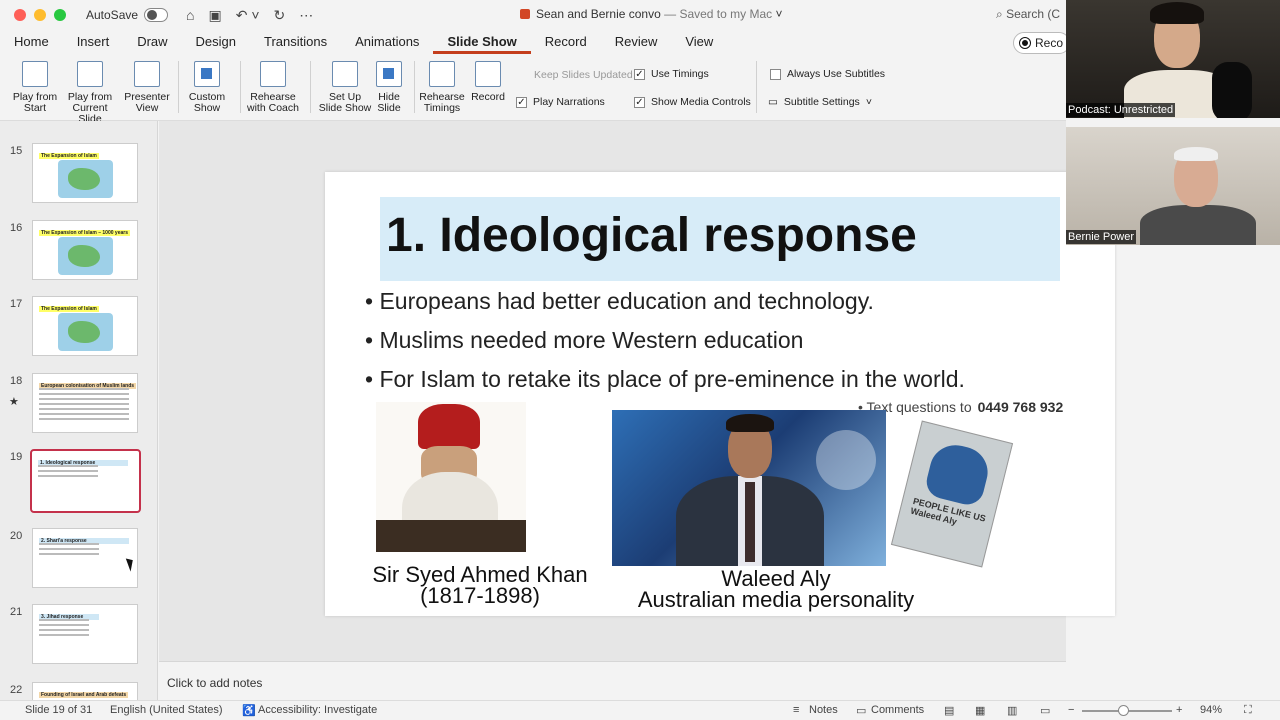 The width and height of the screenshot is (1280, 720). What do you see at coordinates (1173, 59) in the screenshot?
I see `video-tile-podcast: Podcast: Unrestricted` at bounding box center [1173, 59].